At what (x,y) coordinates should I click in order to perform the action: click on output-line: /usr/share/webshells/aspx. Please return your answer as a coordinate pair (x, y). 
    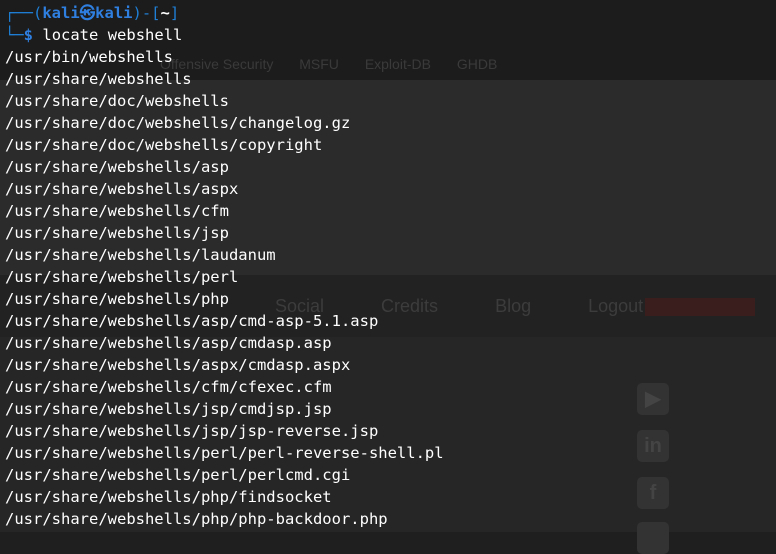
    Looking at the image, I should click on (122, 189).